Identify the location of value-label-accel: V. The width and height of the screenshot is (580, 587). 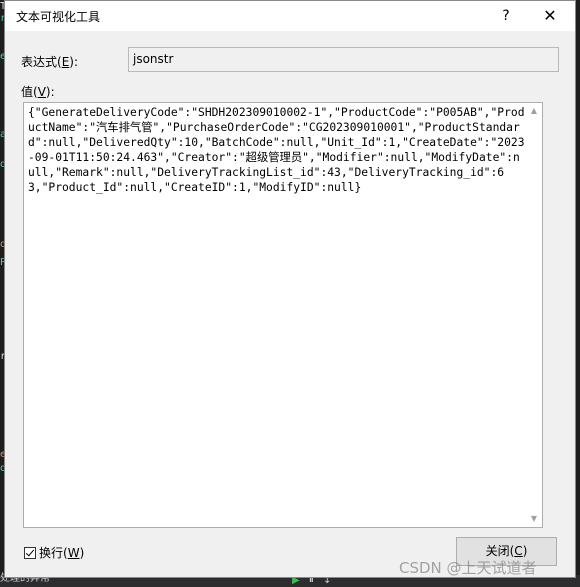
(41, 92).